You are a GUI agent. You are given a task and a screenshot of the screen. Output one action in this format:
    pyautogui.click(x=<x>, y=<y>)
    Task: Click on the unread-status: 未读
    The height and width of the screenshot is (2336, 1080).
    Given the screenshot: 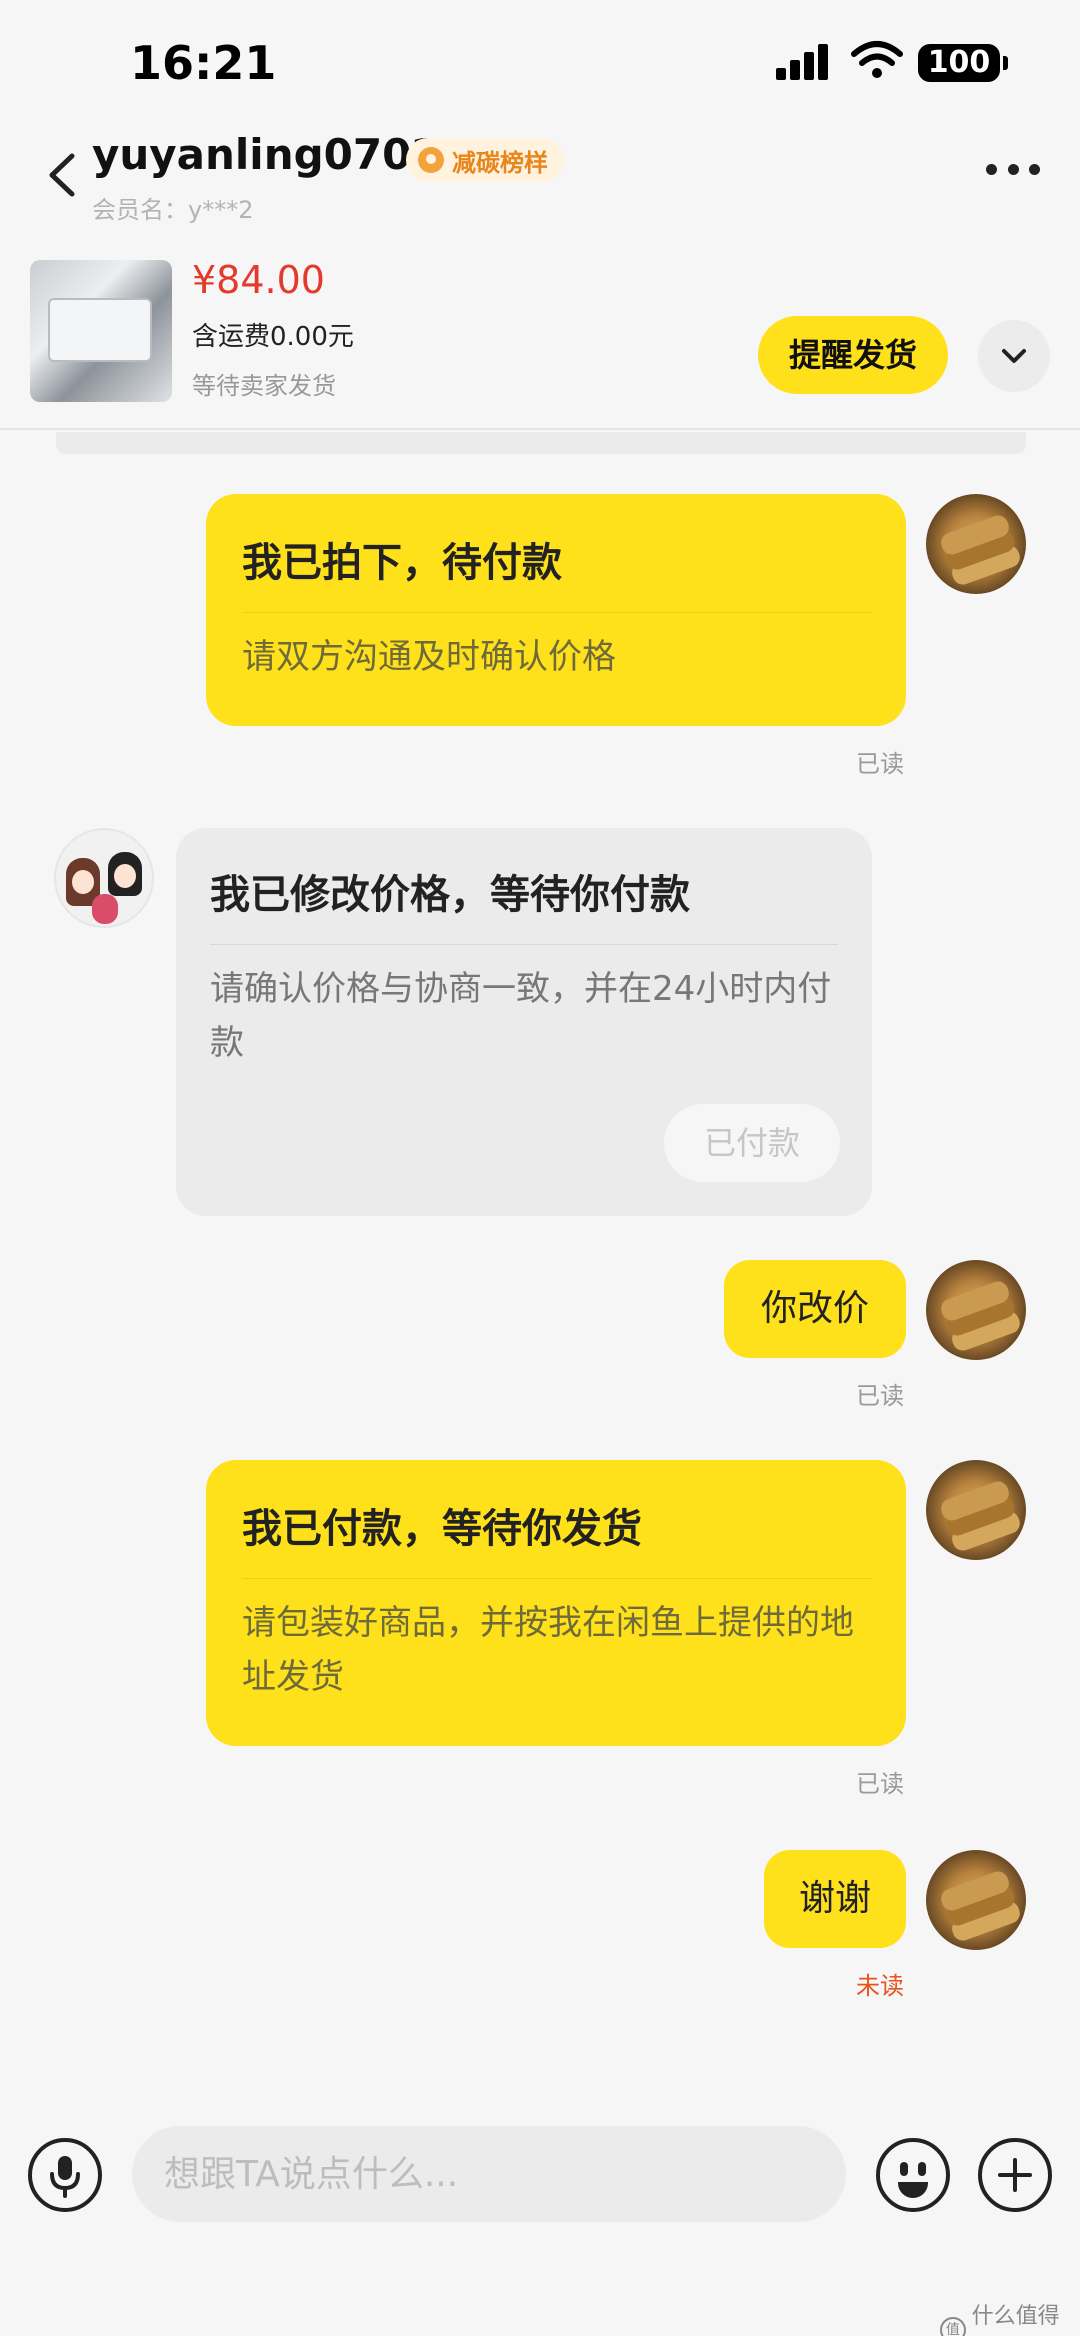 What is the action you would take?
    pyautogui.click(x=880, y=1986)
    